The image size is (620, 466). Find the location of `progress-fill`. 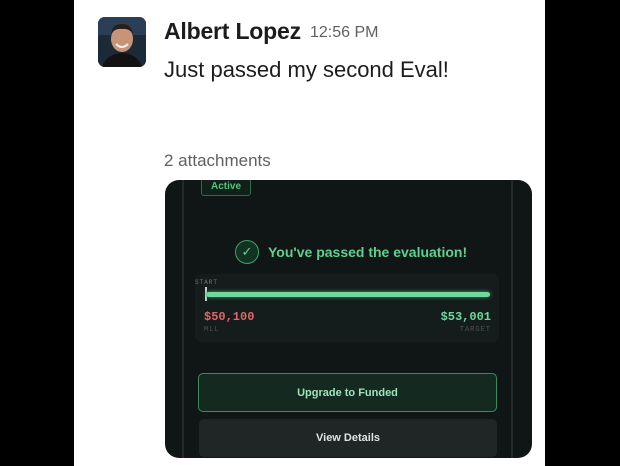

progress-fill is located at coordinates (348, 294).